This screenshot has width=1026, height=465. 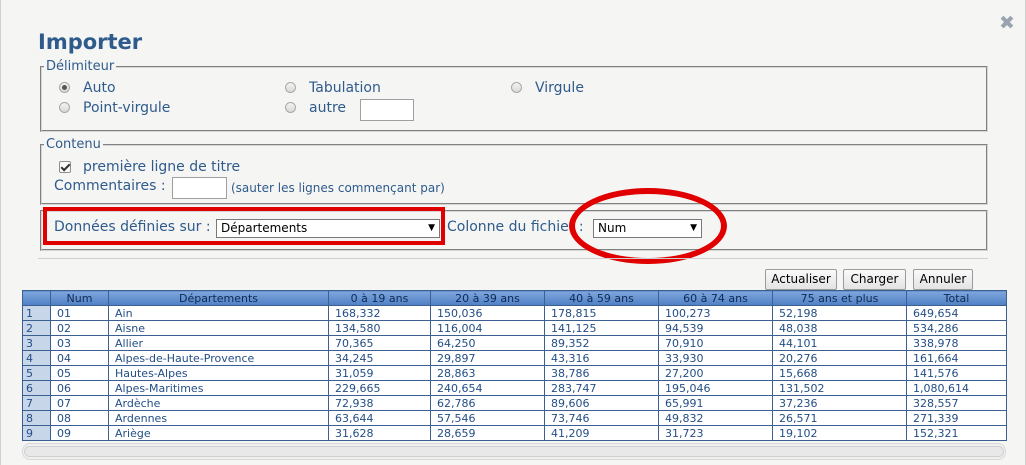 What do you see at coordinates (516, 87) in the screenshot?
I see `radio-virgule` at bounding box center [516, 87].